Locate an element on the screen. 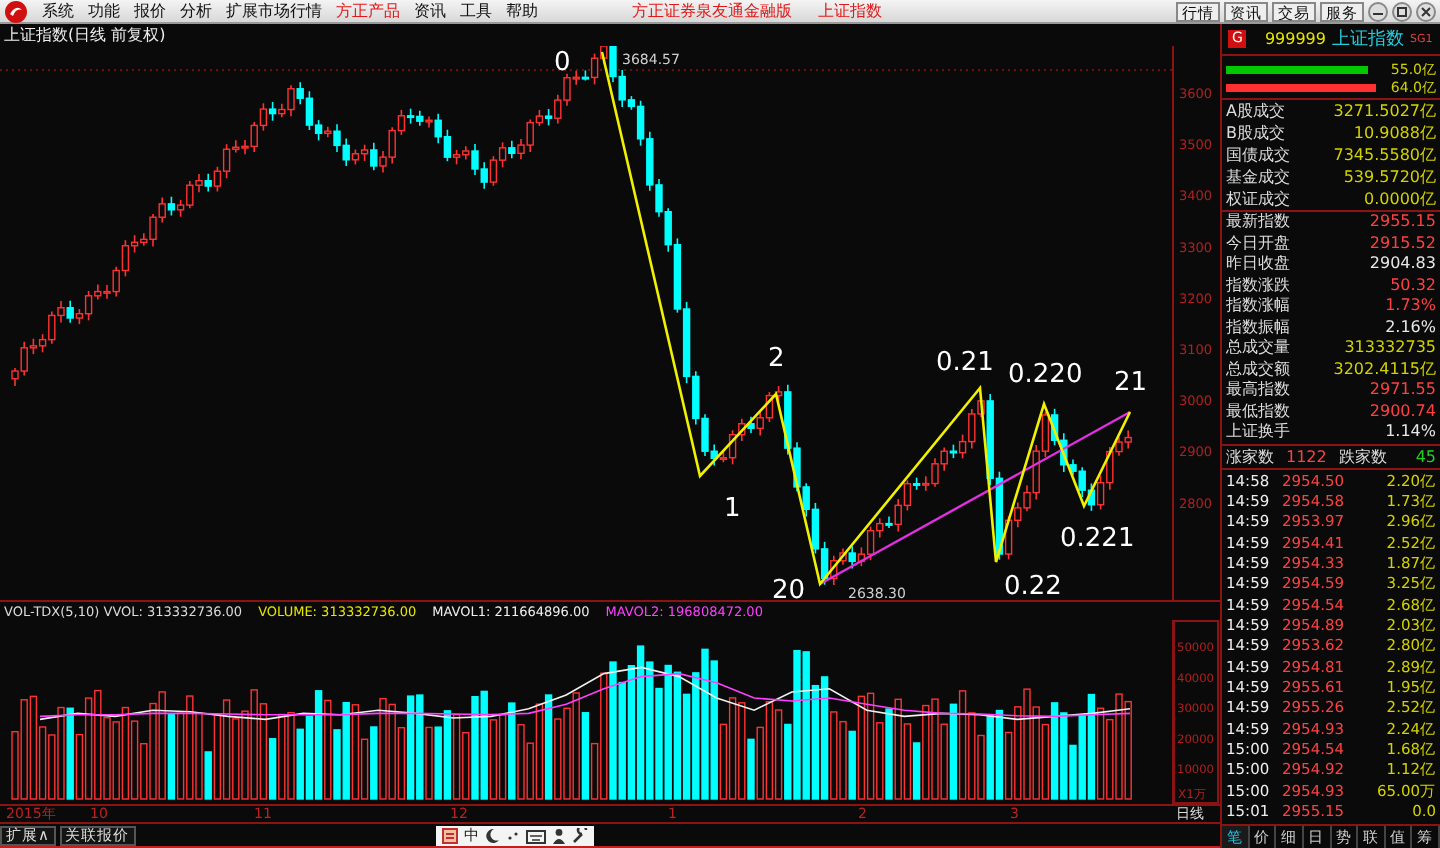  menu-item: 系统 is located at coordinates (58, 11).